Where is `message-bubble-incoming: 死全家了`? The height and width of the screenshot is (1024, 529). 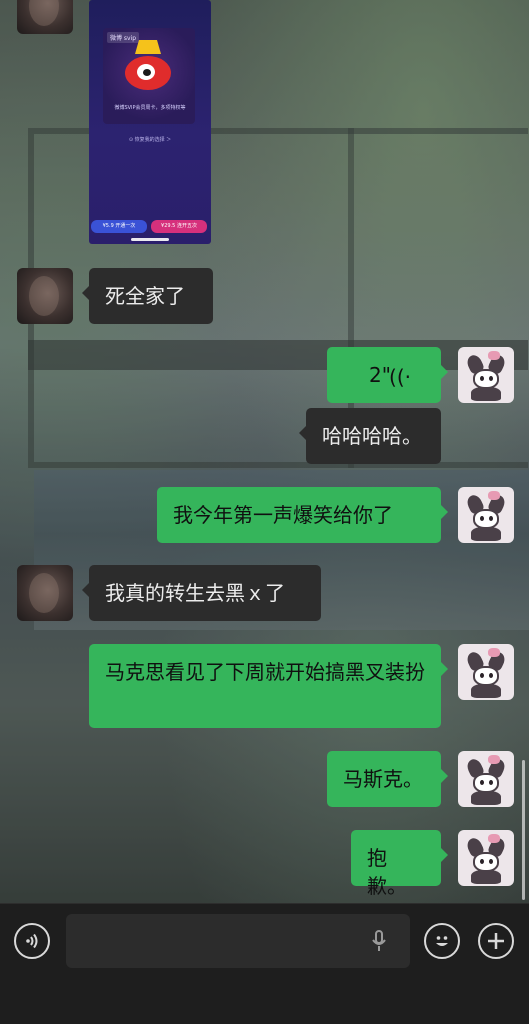 message-bubble-incoming: 死全家了 is located at coordinates (147, 296).